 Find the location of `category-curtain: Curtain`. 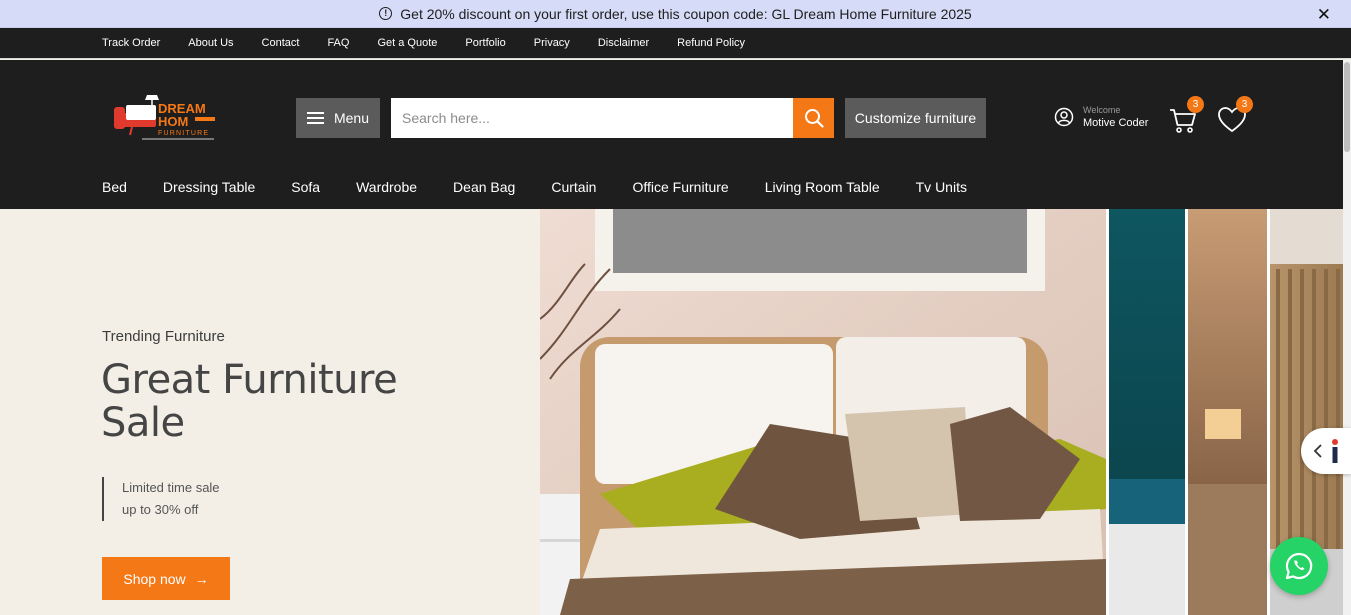

category-curtain: Curtain is located at coordinates (573, 187).